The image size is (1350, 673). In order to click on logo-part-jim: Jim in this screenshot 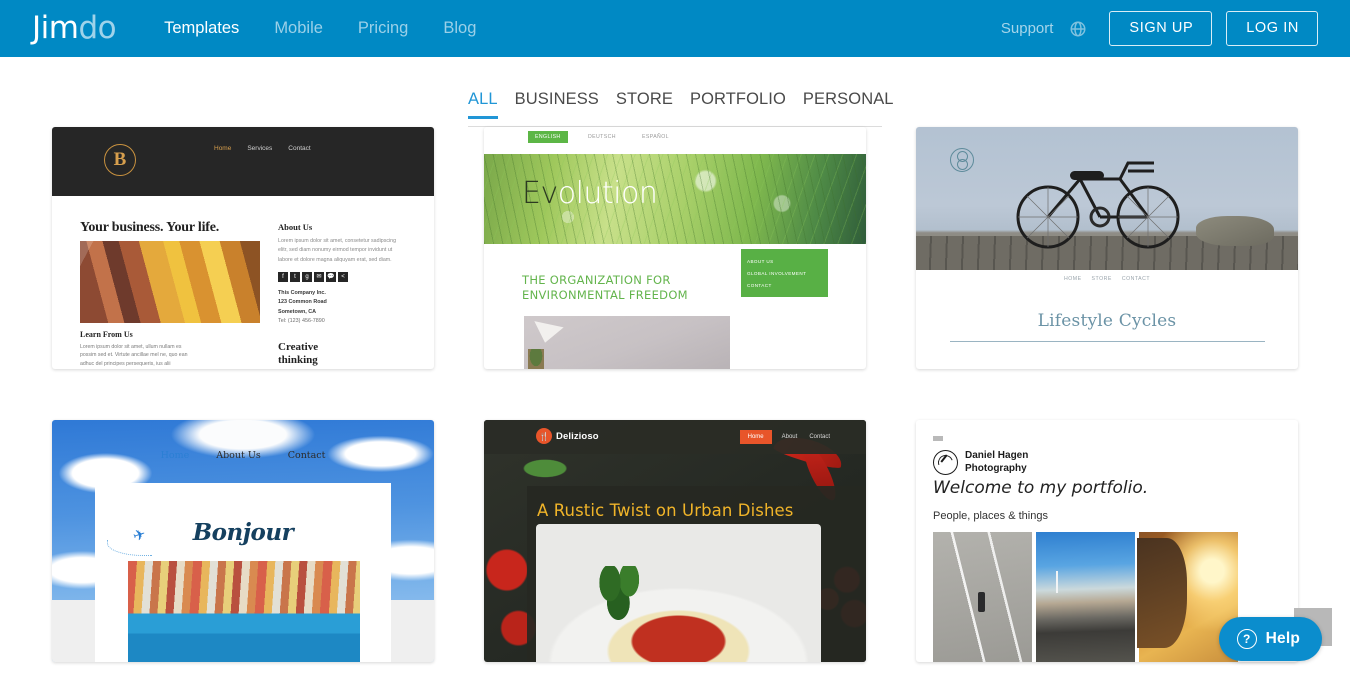, I will do `click(55, 28)`.